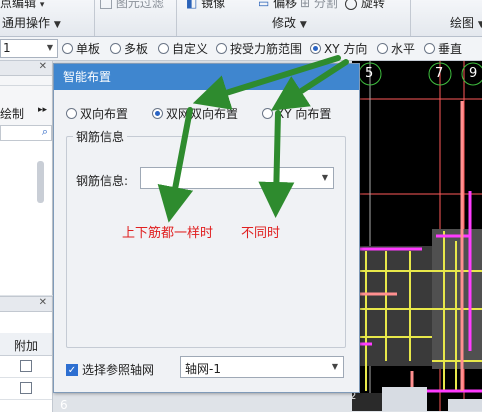 This screenshot has width=482, height=412. What do you see at coordinates (305, 5) in the screenshot?
I see `split-icon: ⊞` at bounding box center [305, 5].